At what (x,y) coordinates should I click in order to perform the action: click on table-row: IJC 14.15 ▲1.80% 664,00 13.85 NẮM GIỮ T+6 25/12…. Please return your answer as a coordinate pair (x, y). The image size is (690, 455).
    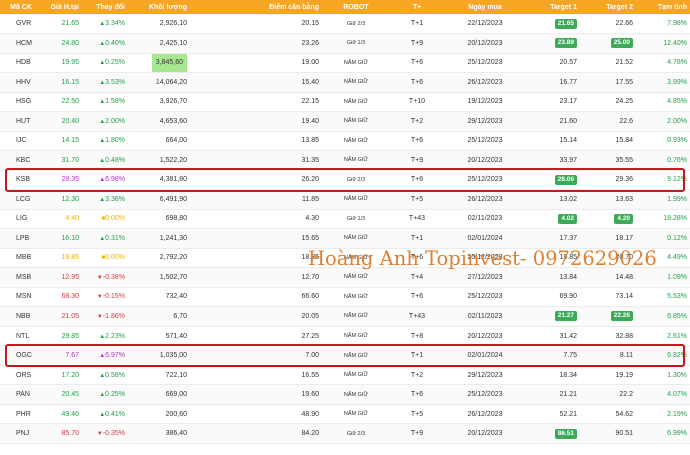
    Looking at the image, I should click on (345, 141).